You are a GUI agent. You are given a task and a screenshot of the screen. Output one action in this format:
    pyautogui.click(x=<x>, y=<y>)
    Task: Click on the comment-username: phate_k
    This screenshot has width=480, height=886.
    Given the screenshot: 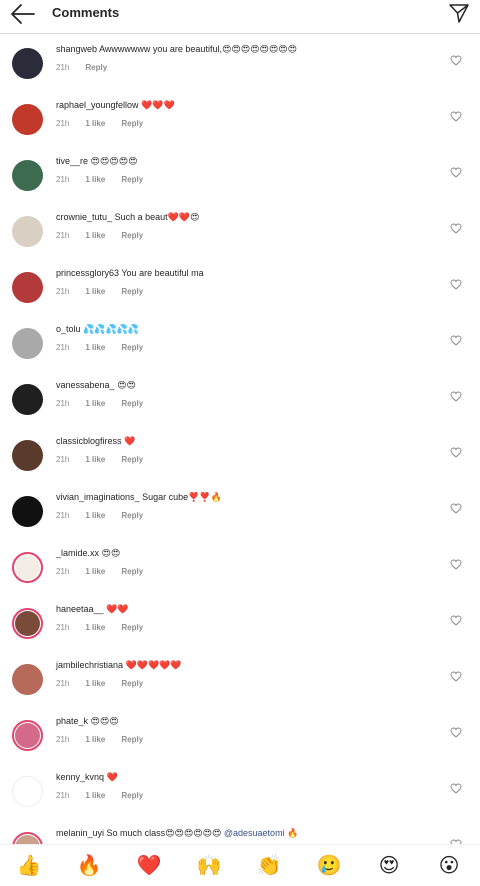 What is the action you would take?
    pyautogui.click(x=72, y=721)
    